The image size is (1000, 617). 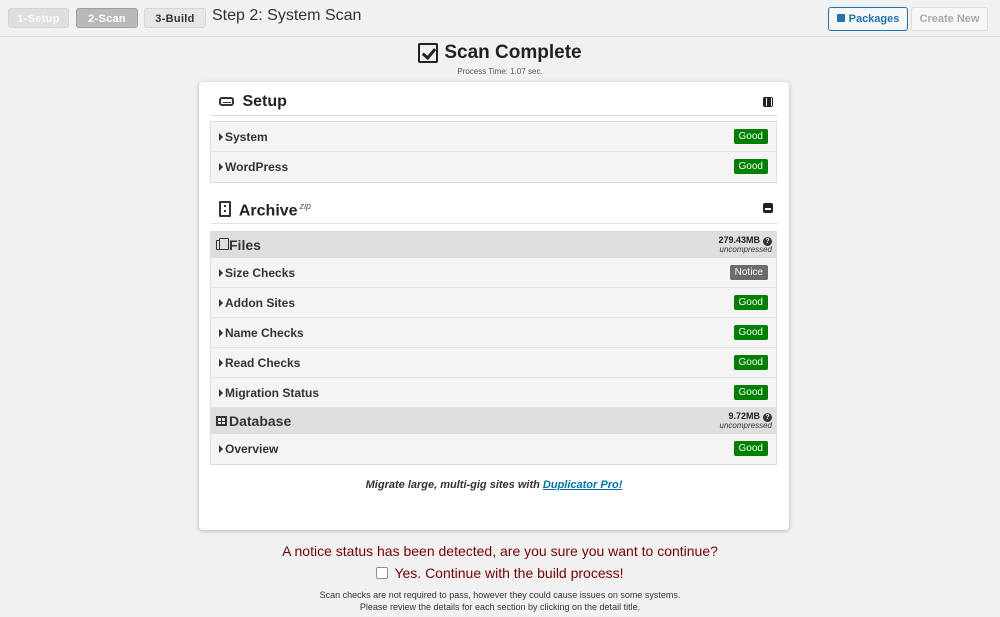 I want to click on step-build-button: 3-Build, so click(x=175, y=18).